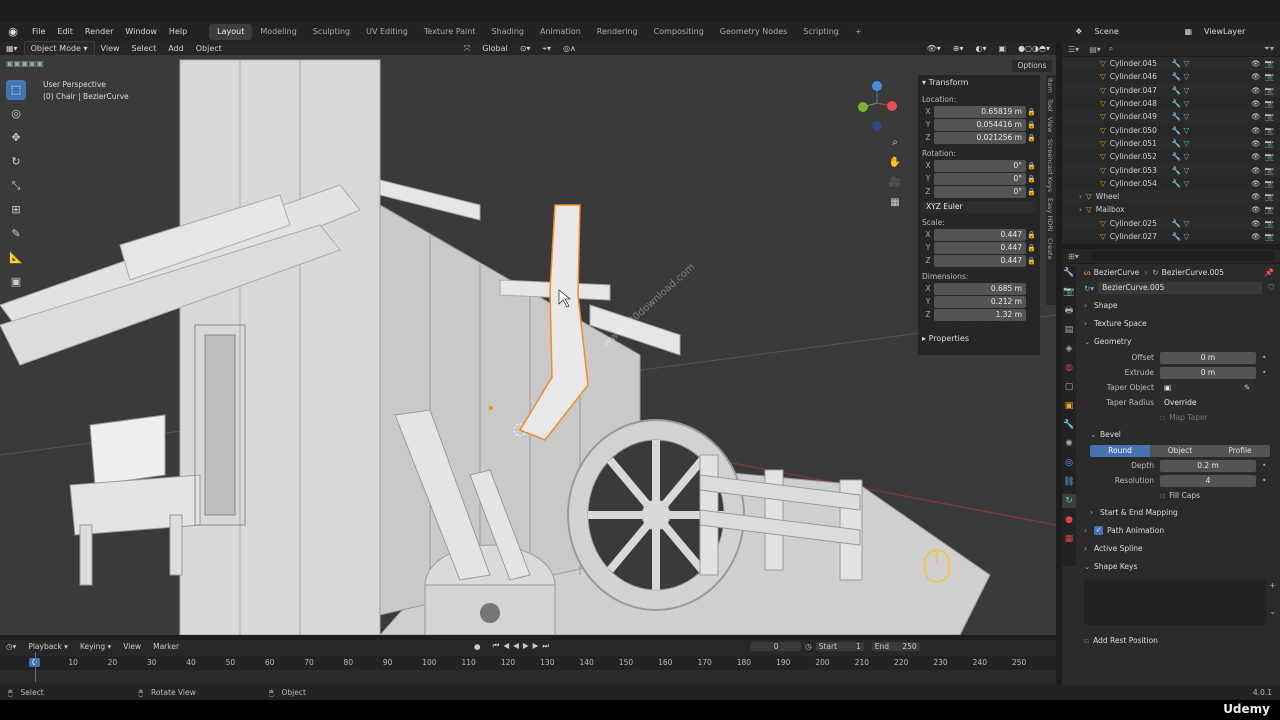 The image size is (1280, 720). What do you see at coordinates (980, 260) in the screenshot?
I see `scale-z-field: 0.447` at bounding box center [980, 260].